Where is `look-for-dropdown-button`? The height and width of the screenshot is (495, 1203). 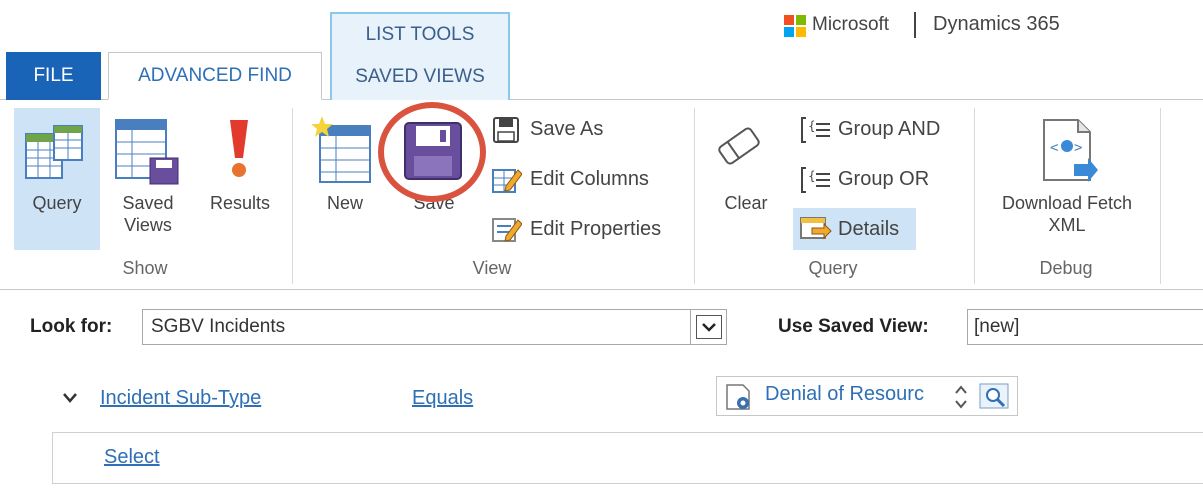 look-for-dropdown-button is located at coordinates (708, 327).